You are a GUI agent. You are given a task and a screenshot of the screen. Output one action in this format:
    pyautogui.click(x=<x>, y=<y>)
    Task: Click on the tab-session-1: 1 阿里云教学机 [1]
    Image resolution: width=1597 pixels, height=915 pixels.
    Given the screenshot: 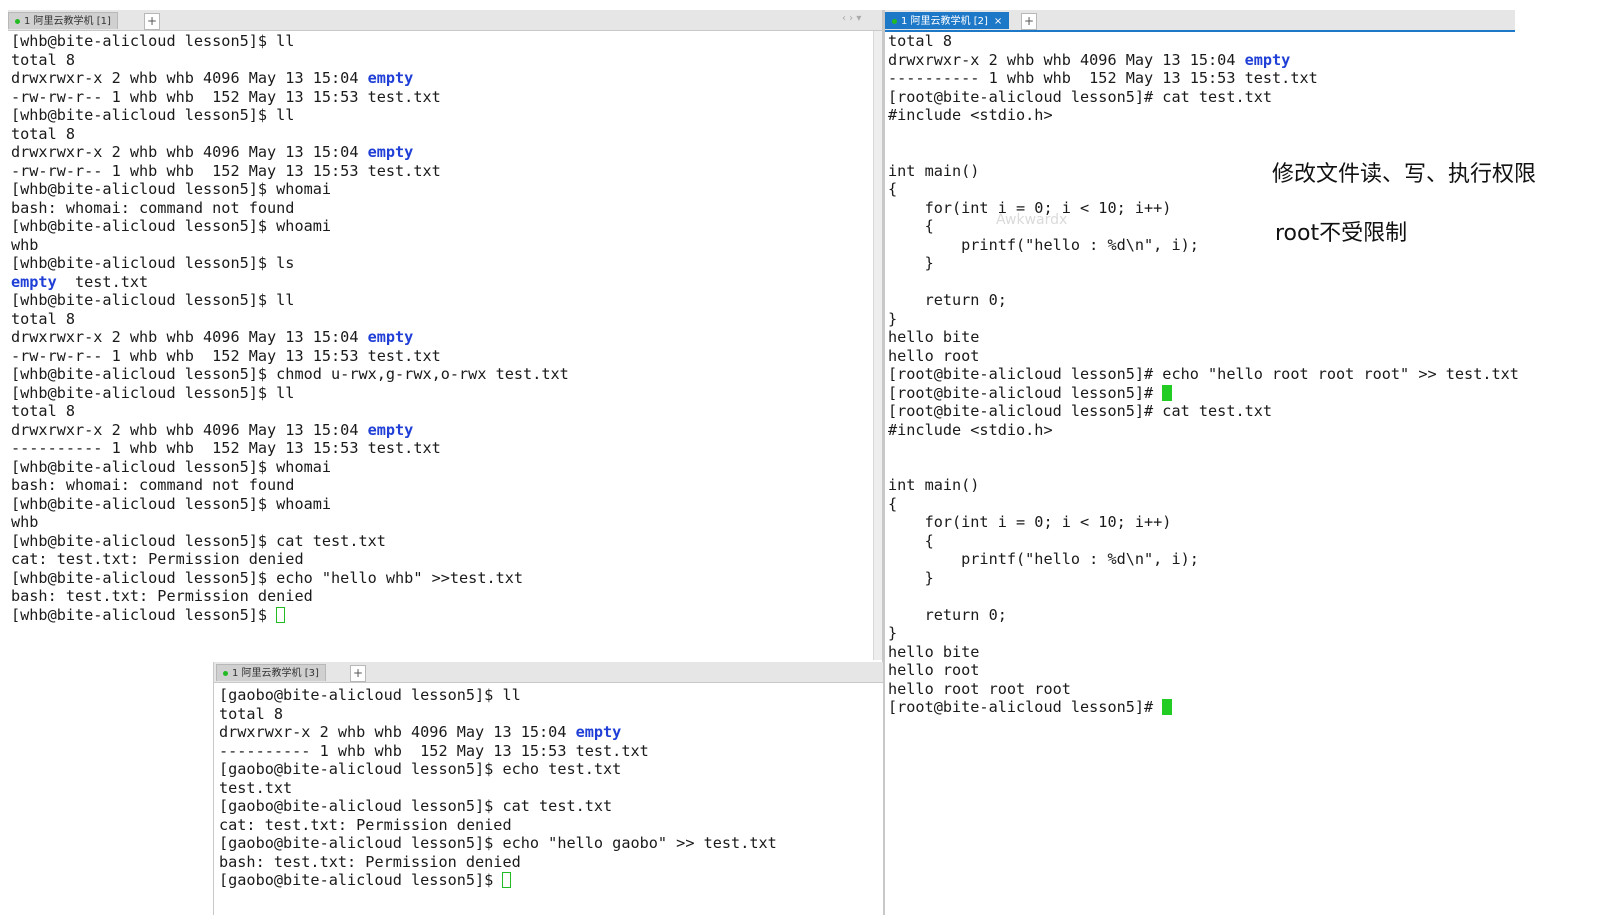 What is the action you would take?
    pyautogui.click(x=63, y=20)
    